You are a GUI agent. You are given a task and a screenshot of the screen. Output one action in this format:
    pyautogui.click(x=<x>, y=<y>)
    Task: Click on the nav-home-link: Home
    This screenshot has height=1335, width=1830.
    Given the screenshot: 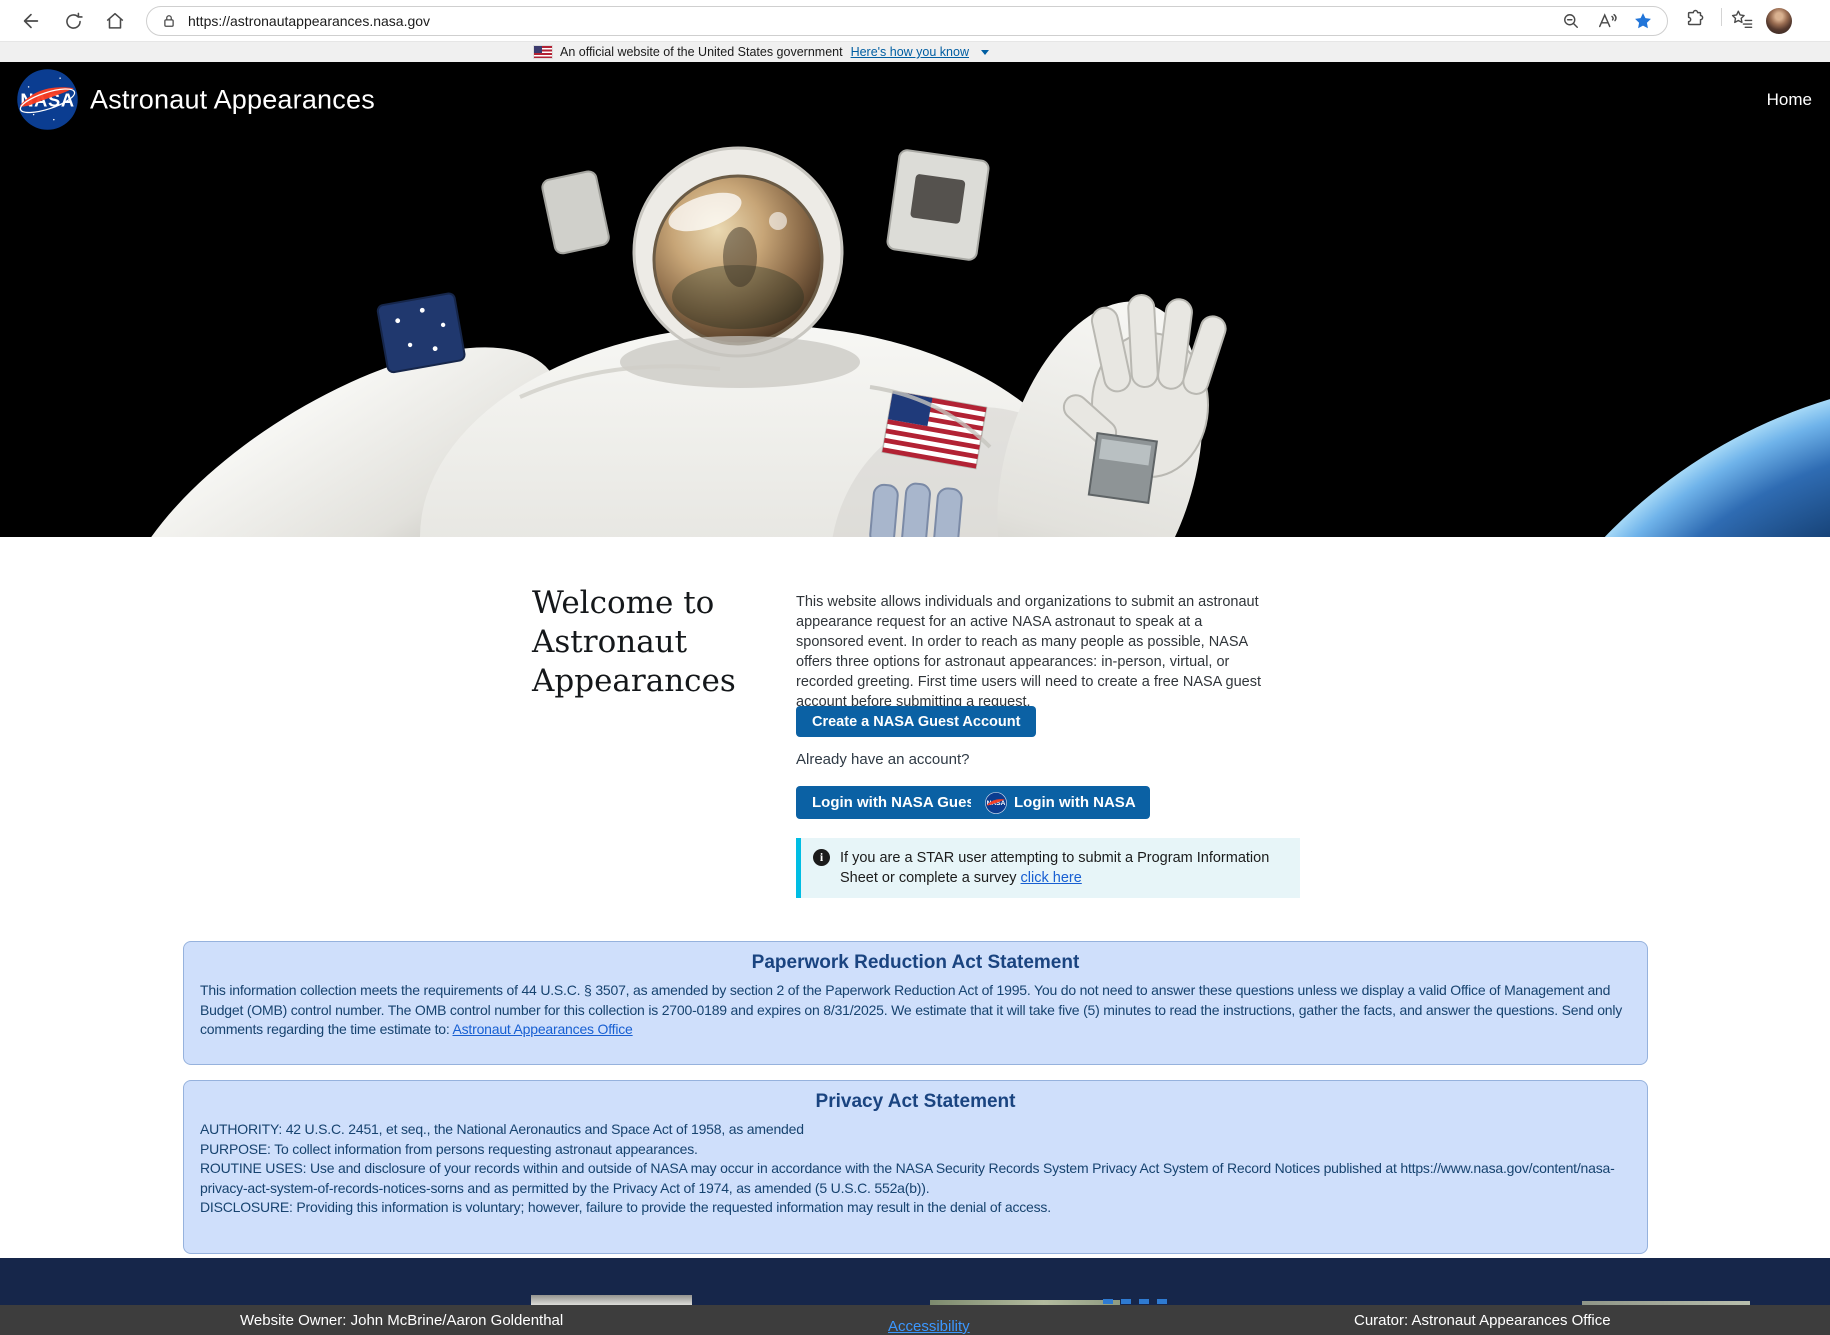 What is the action you would take?
    pyautogui.click(x=1789, y=100)
    